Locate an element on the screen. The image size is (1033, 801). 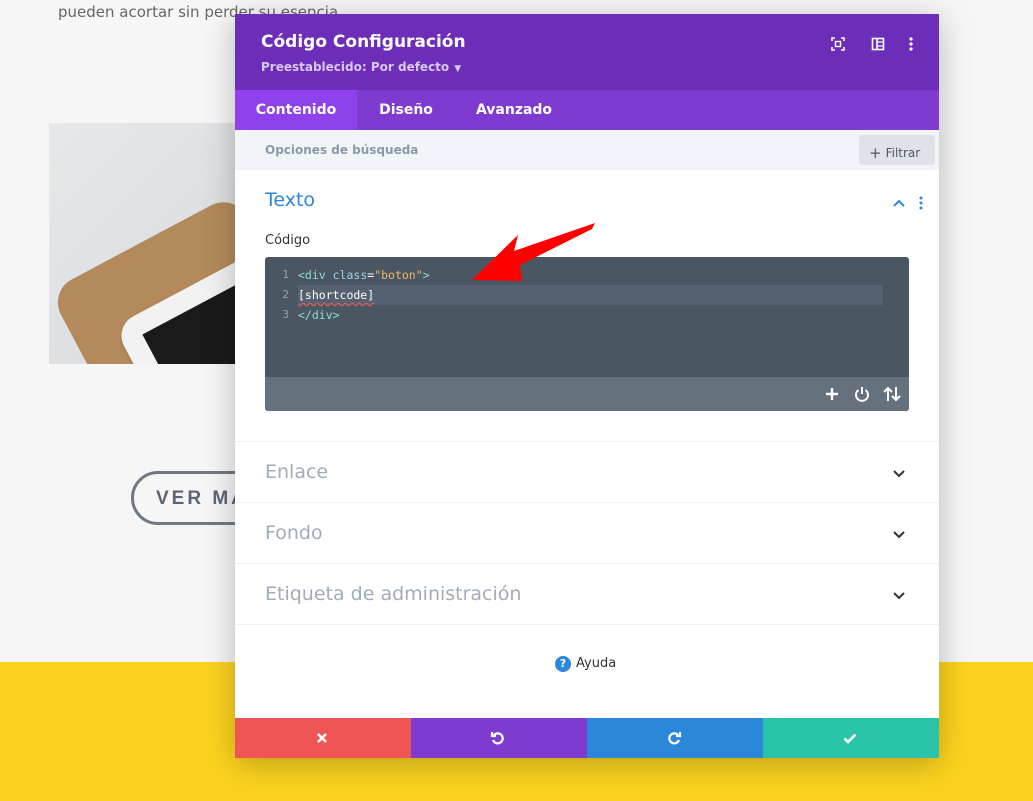
background-phone-image is located at coordinates (149, 243).